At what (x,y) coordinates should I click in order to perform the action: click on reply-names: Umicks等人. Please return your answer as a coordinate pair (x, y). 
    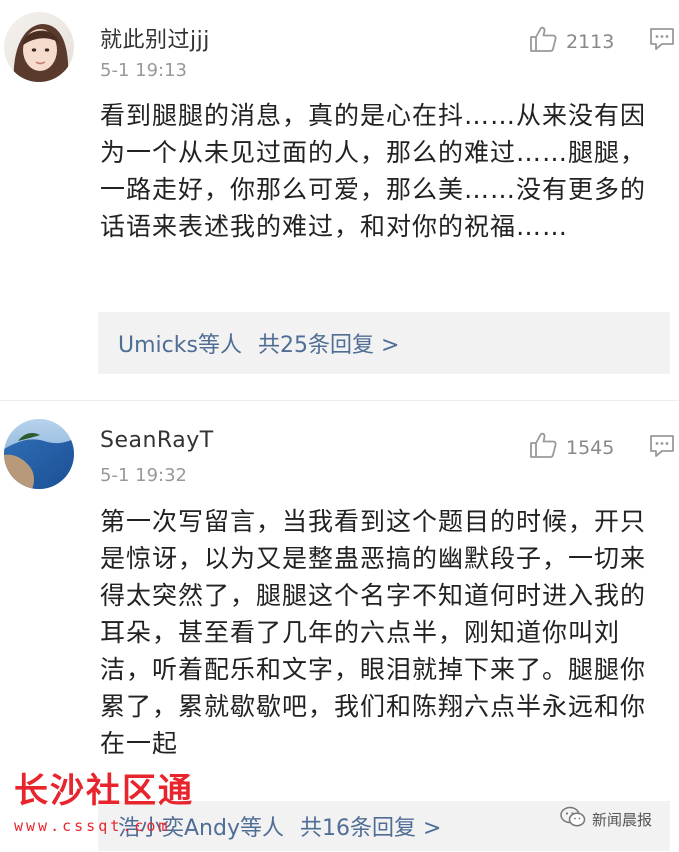
    Looking at the image, I should click on (180, 345).